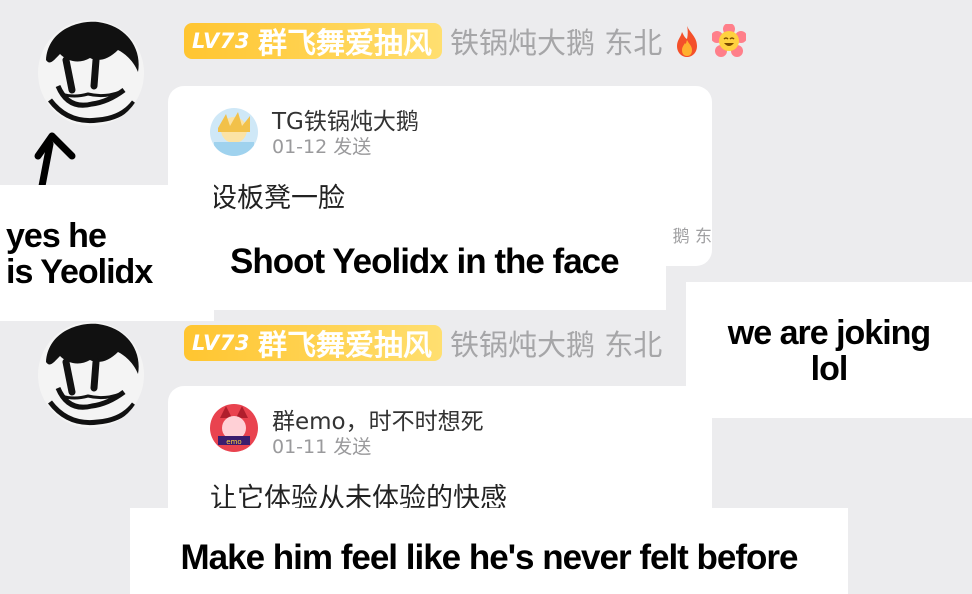 The image size is (972, 594). I want to click on quote-avatar, so click(234, 132).